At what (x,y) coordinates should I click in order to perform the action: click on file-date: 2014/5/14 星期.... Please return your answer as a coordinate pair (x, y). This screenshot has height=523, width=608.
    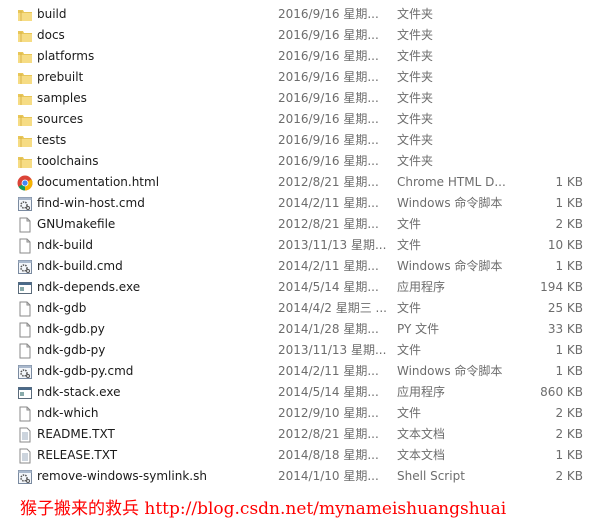
    Looking at the image, I should click on (328, 287).